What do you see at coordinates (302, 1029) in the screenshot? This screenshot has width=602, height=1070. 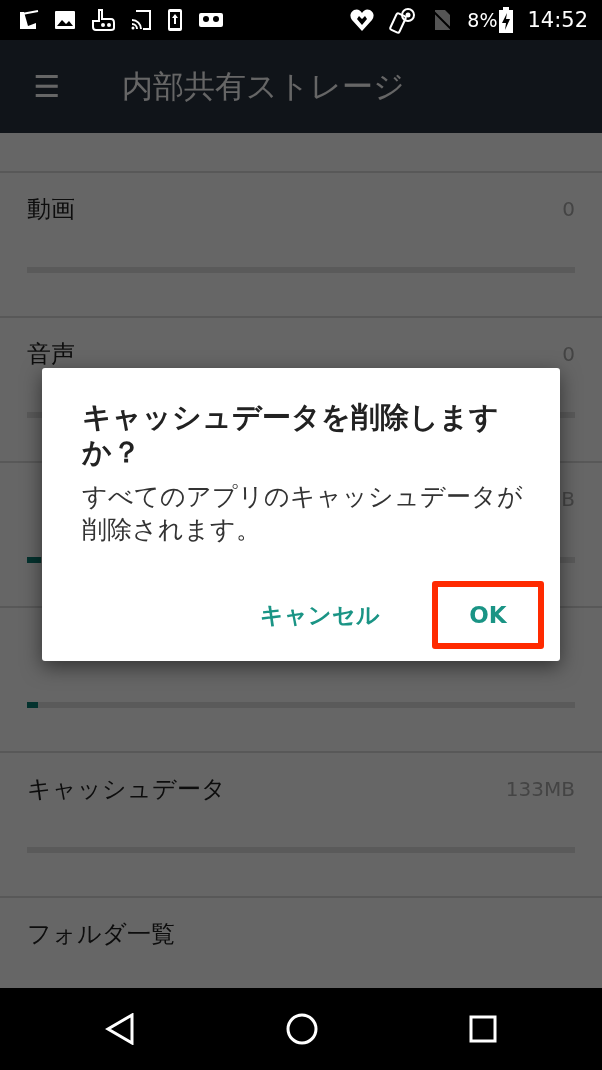 I see `home-icon` at bounding box center [302, 1029].